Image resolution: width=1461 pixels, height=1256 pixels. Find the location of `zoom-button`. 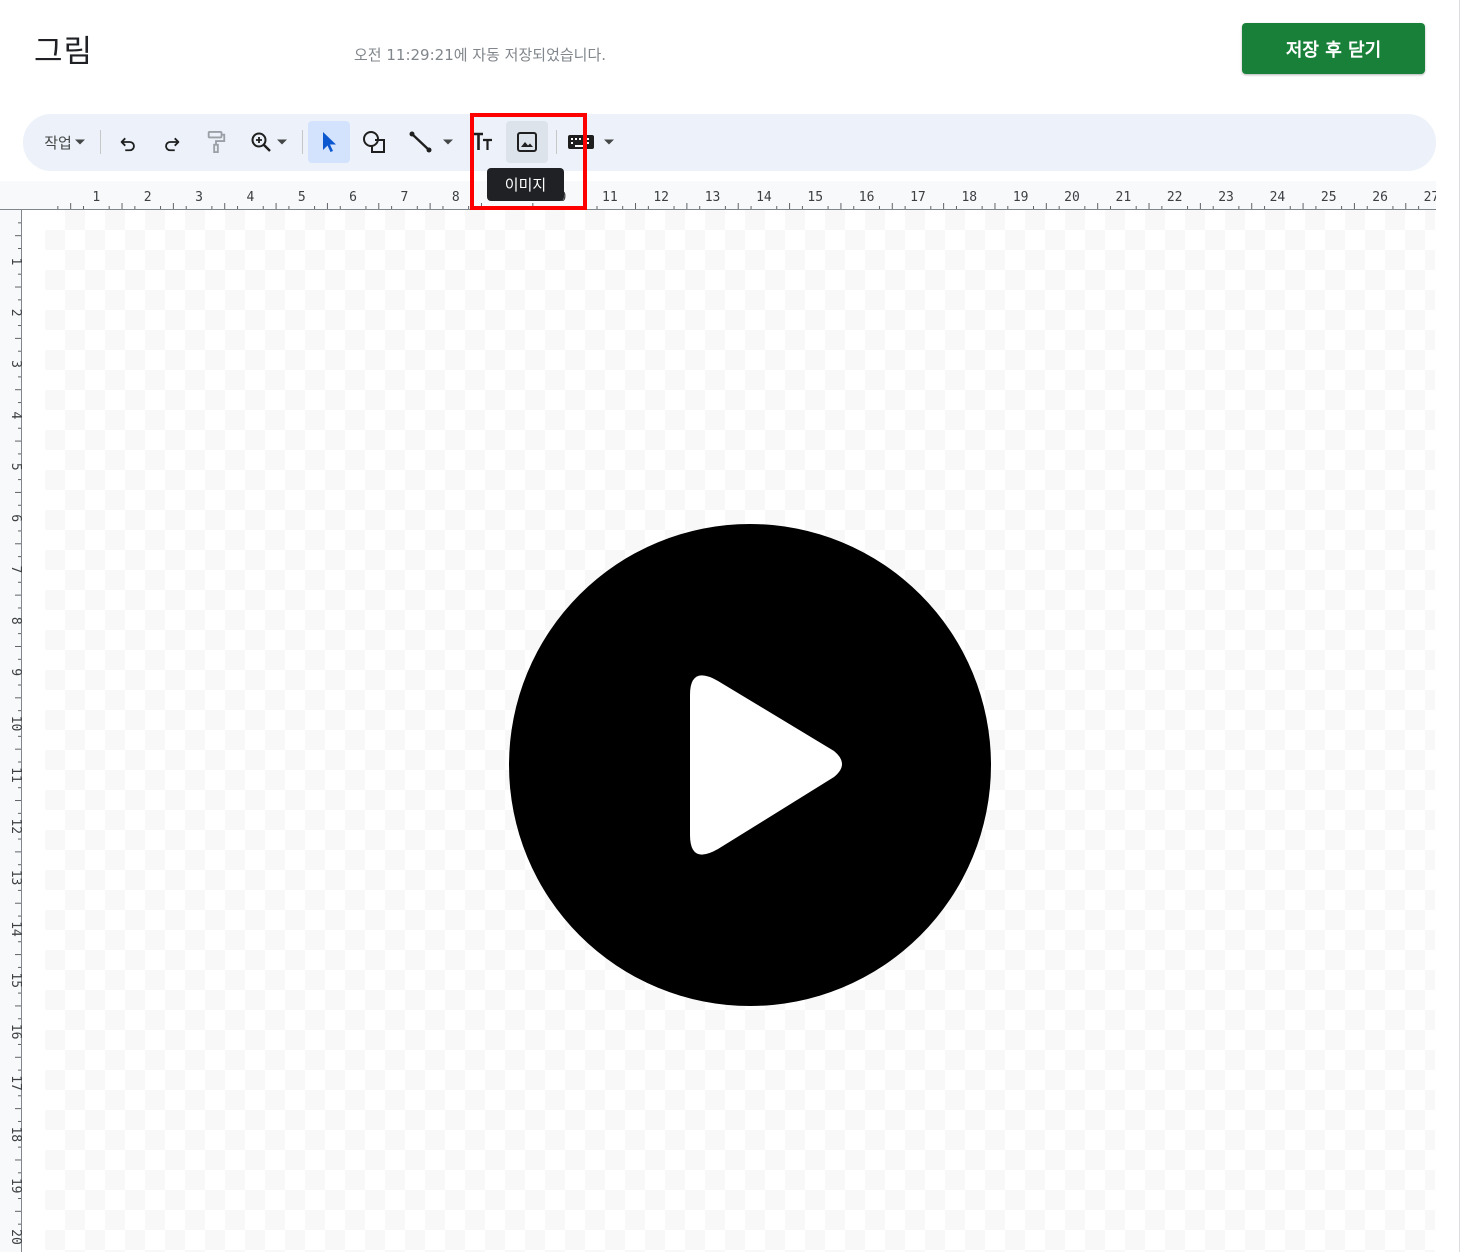

zoom-button is located at coordinates (268, 142).